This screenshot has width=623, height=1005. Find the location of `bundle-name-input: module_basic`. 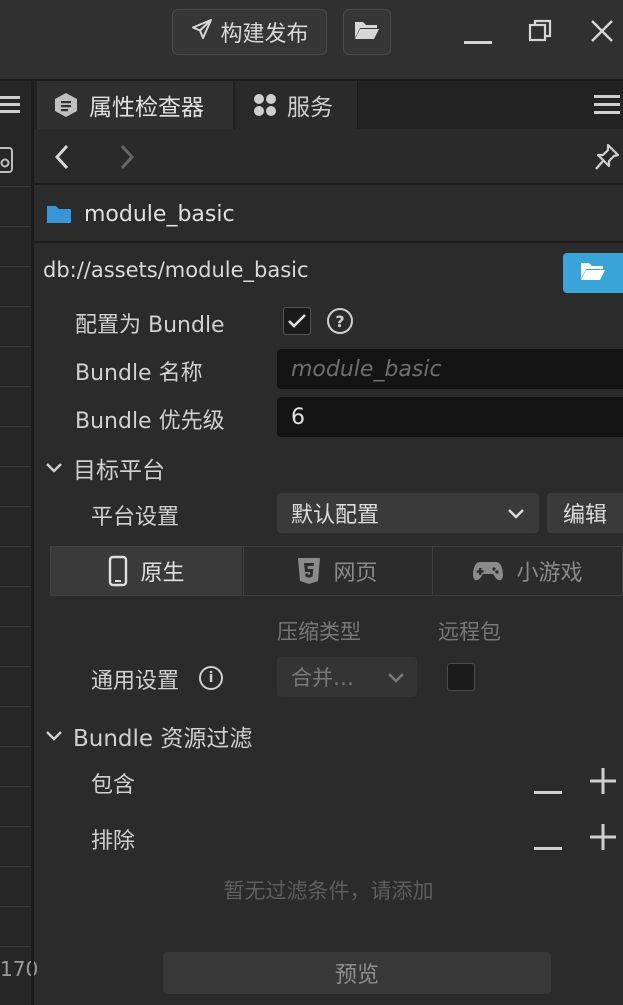

bundle-name-input: module_basic is located at coordinates (450, 369).